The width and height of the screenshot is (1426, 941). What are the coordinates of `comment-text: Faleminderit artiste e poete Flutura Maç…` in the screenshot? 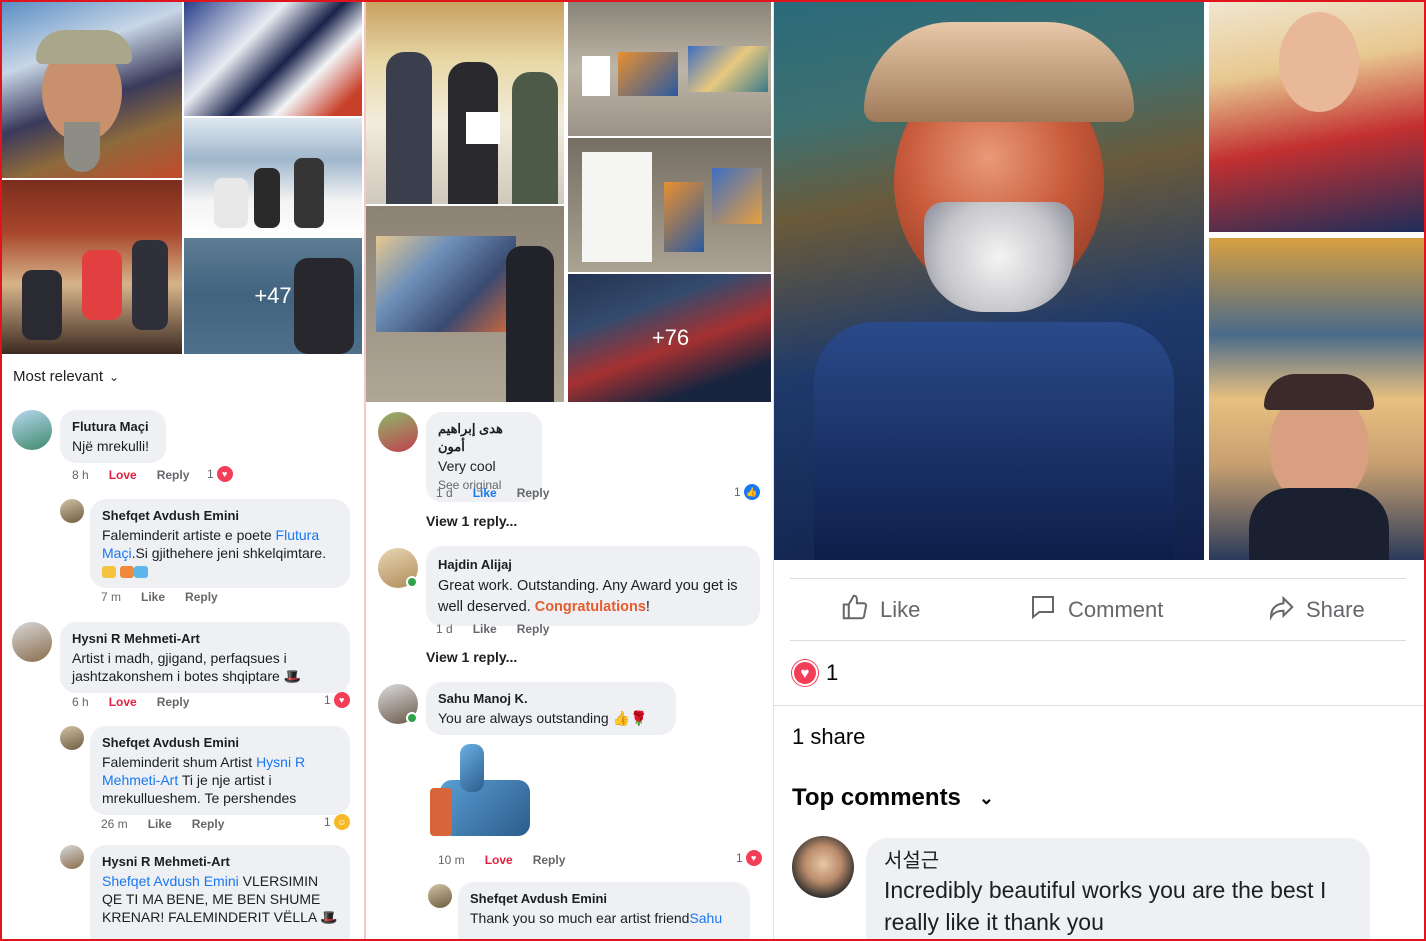 It's located at (214, 544).